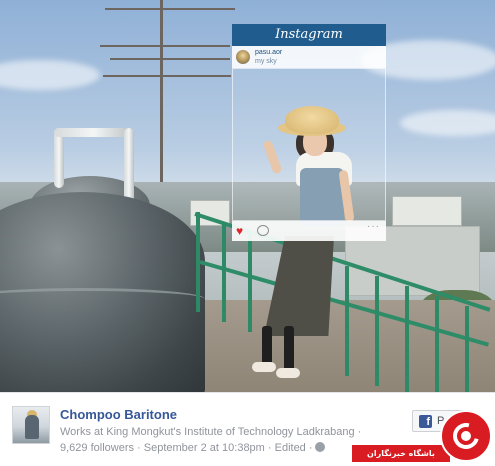 The image size is (495, 466). I want to click on instagram-frame: Instagram pasu.aor my sky ♥ ···, so click(309, 136).